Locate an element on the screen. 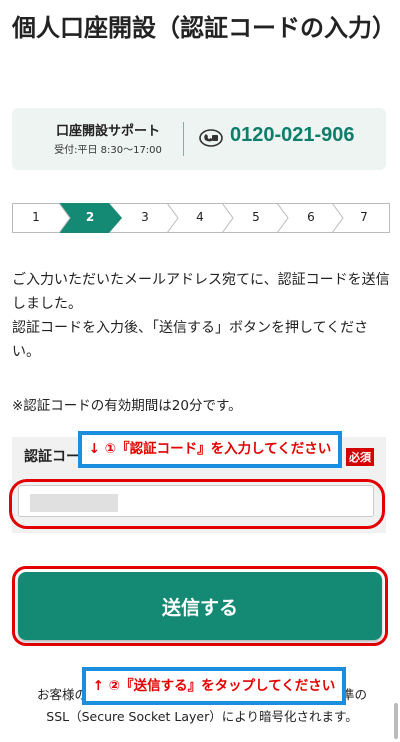 The image size is (400, 742). step-1: 1 is located at coordinates (36, 217).